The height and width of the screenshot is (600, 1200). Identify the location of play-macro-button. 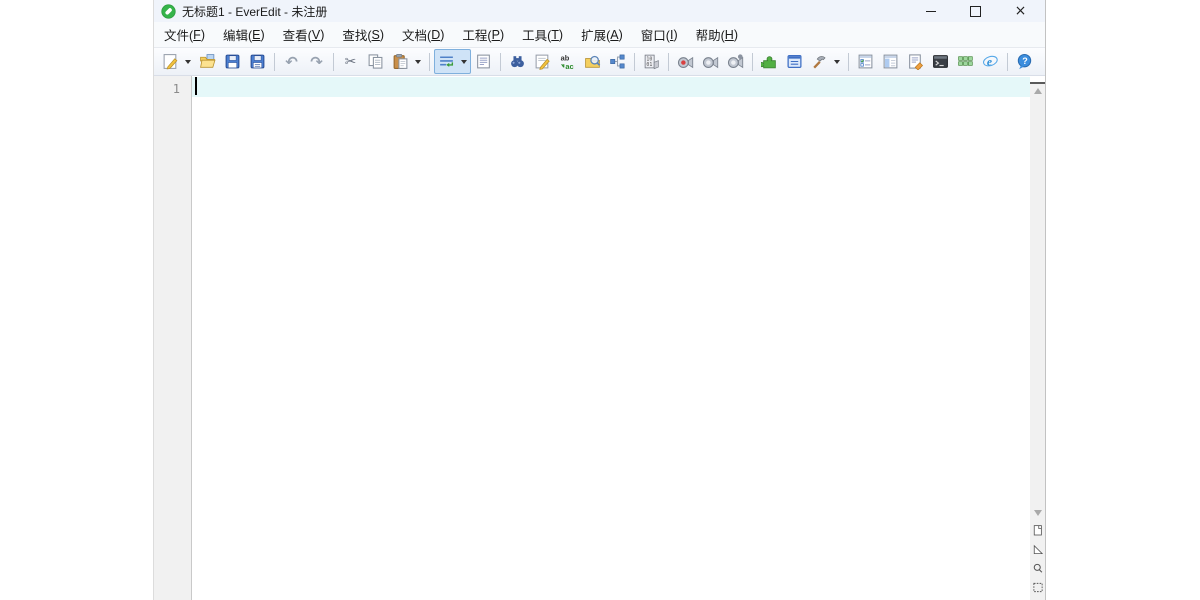
(710, 61).